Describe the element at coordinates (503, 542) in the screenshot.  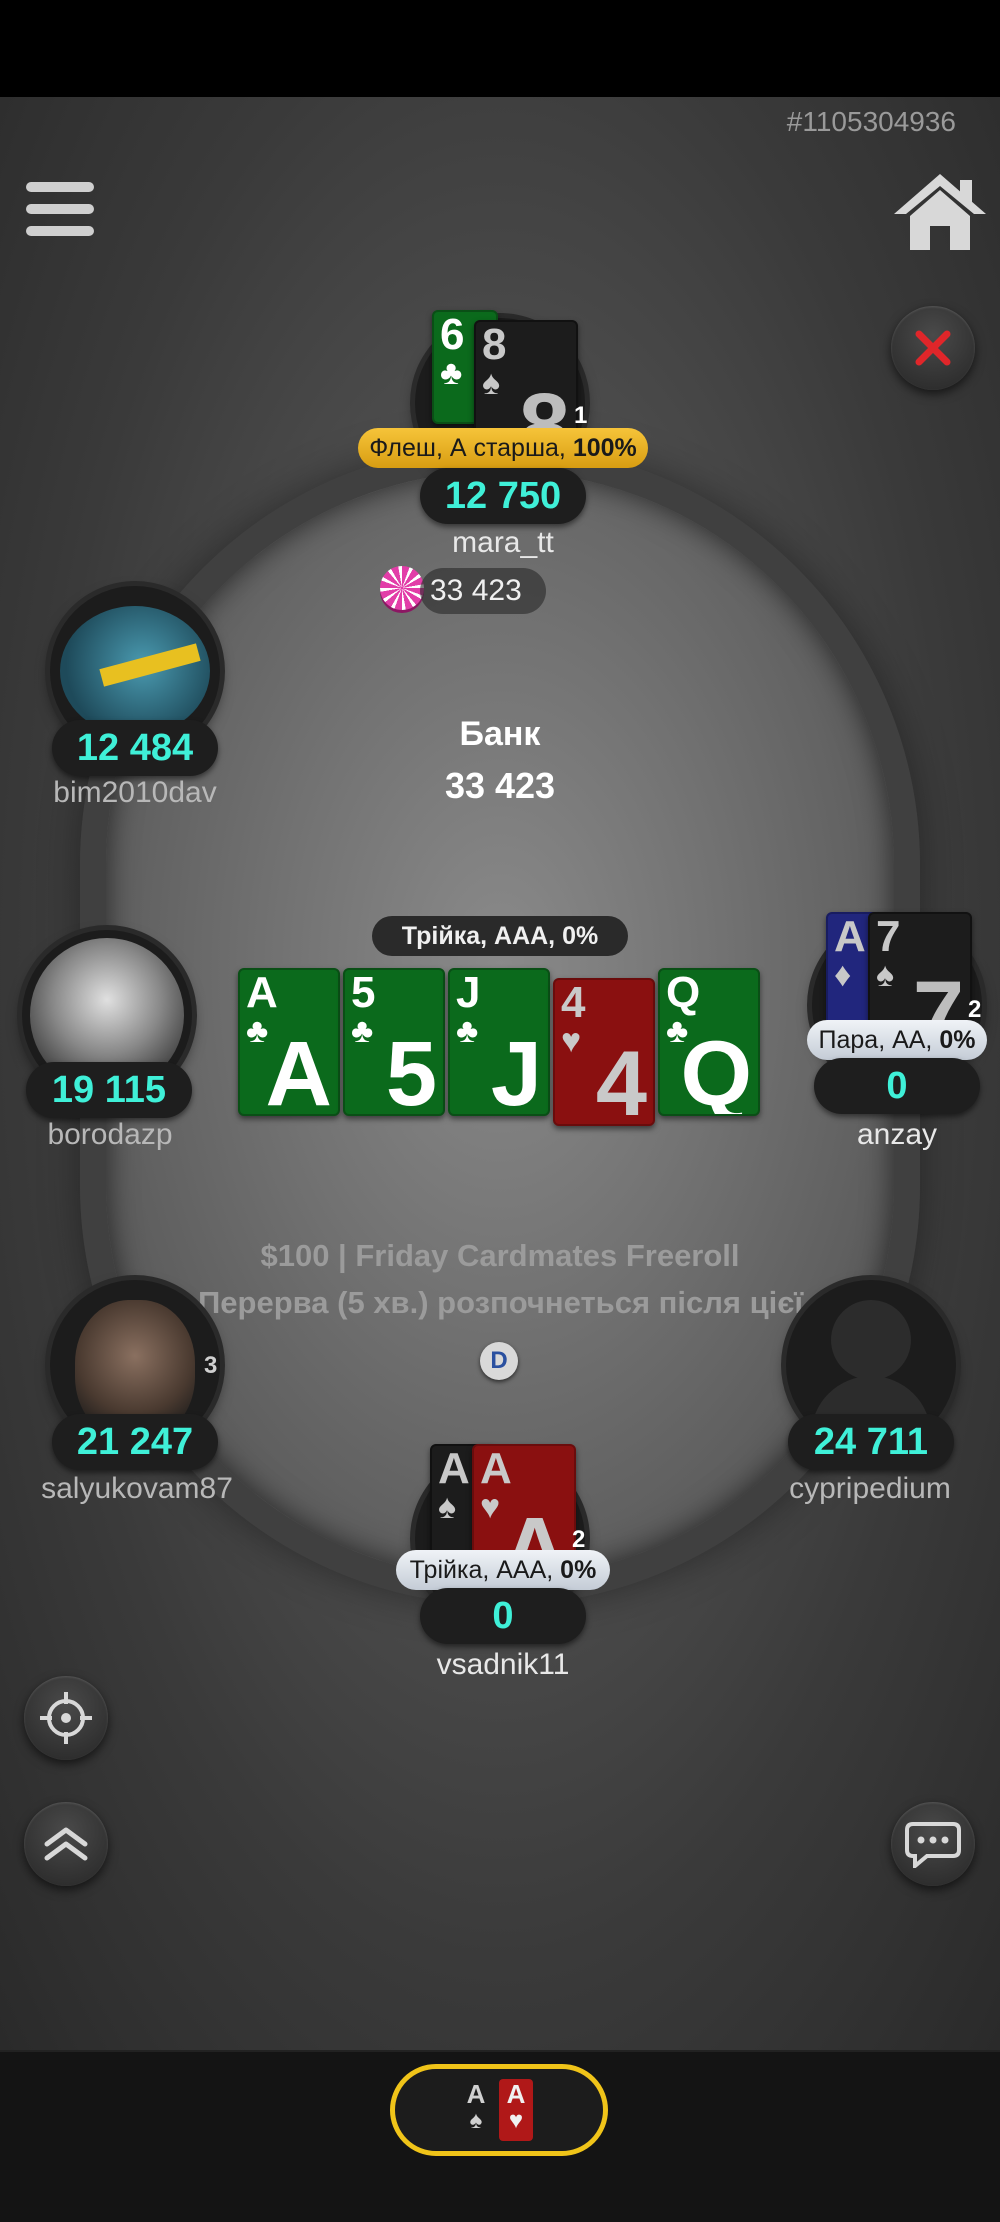
I see `name-mara_tt: mara_tt` at that location.